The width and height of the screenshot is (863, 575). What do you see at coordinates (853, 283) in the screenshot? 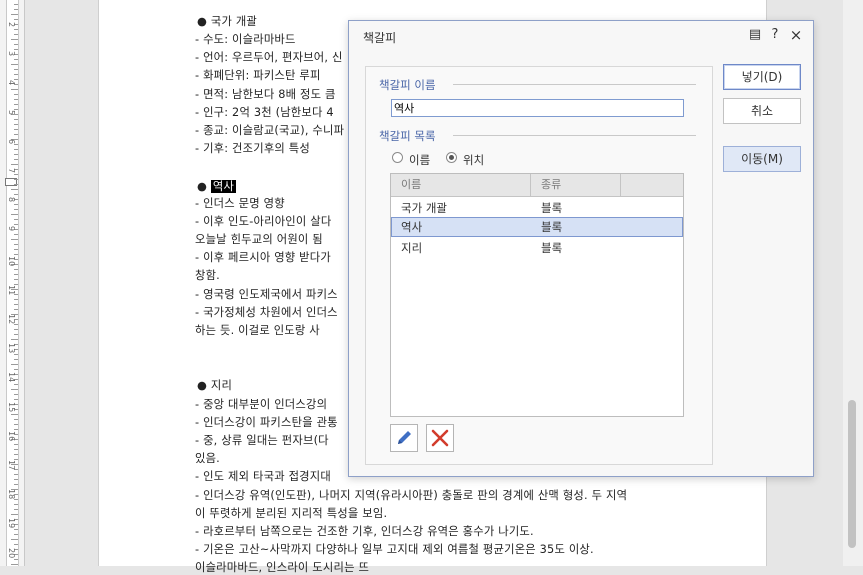
I see `vertical-scrollbar` at bounding box center [853, 283].